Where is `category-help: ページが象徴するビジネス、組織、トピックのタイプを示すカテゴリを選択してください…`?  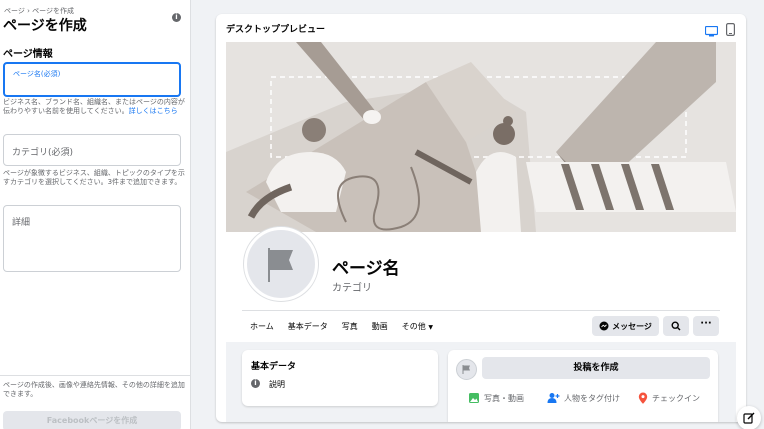
category-help: ページが象徴するビジネス、組織、トピックのタイプを示すカテゴリを選択してください… is located at coordinates (94, 177).